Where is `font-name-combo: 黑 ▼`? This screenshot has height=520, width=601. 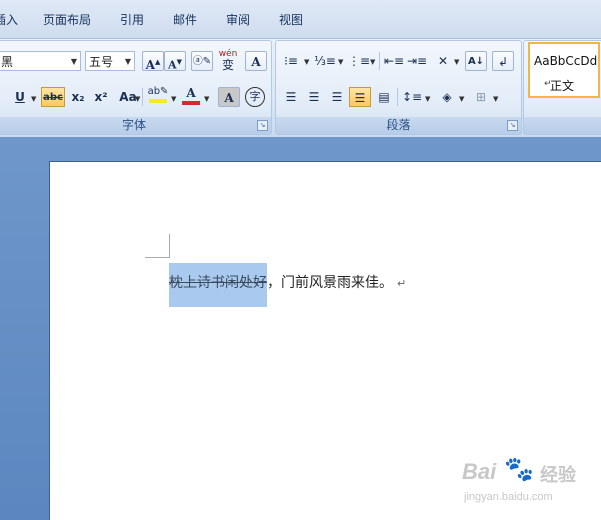 font-name-combo: 黑 ▼ is located at coordinates (40, 61).